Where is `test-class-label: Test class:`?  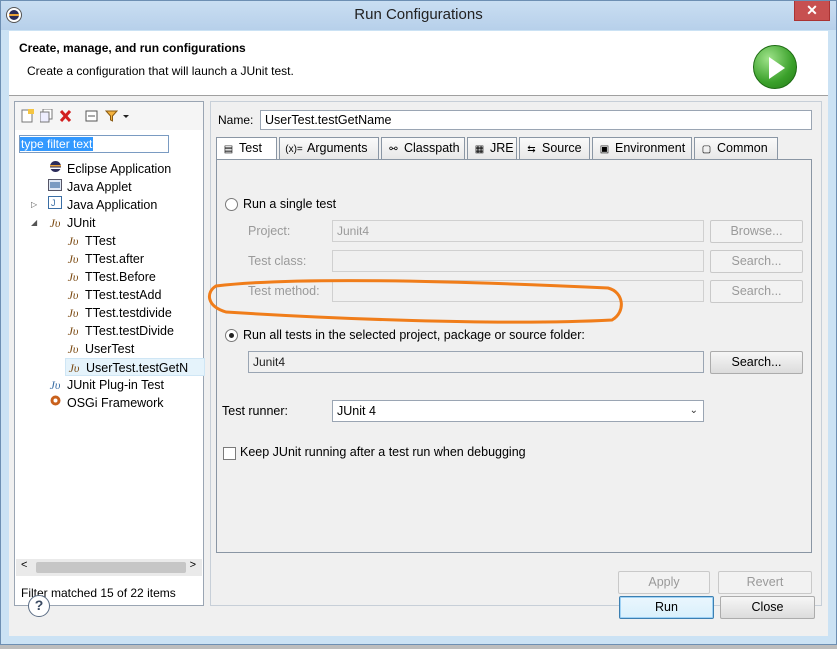
test-class-label: Test class: is located at coordinates (277, 261).